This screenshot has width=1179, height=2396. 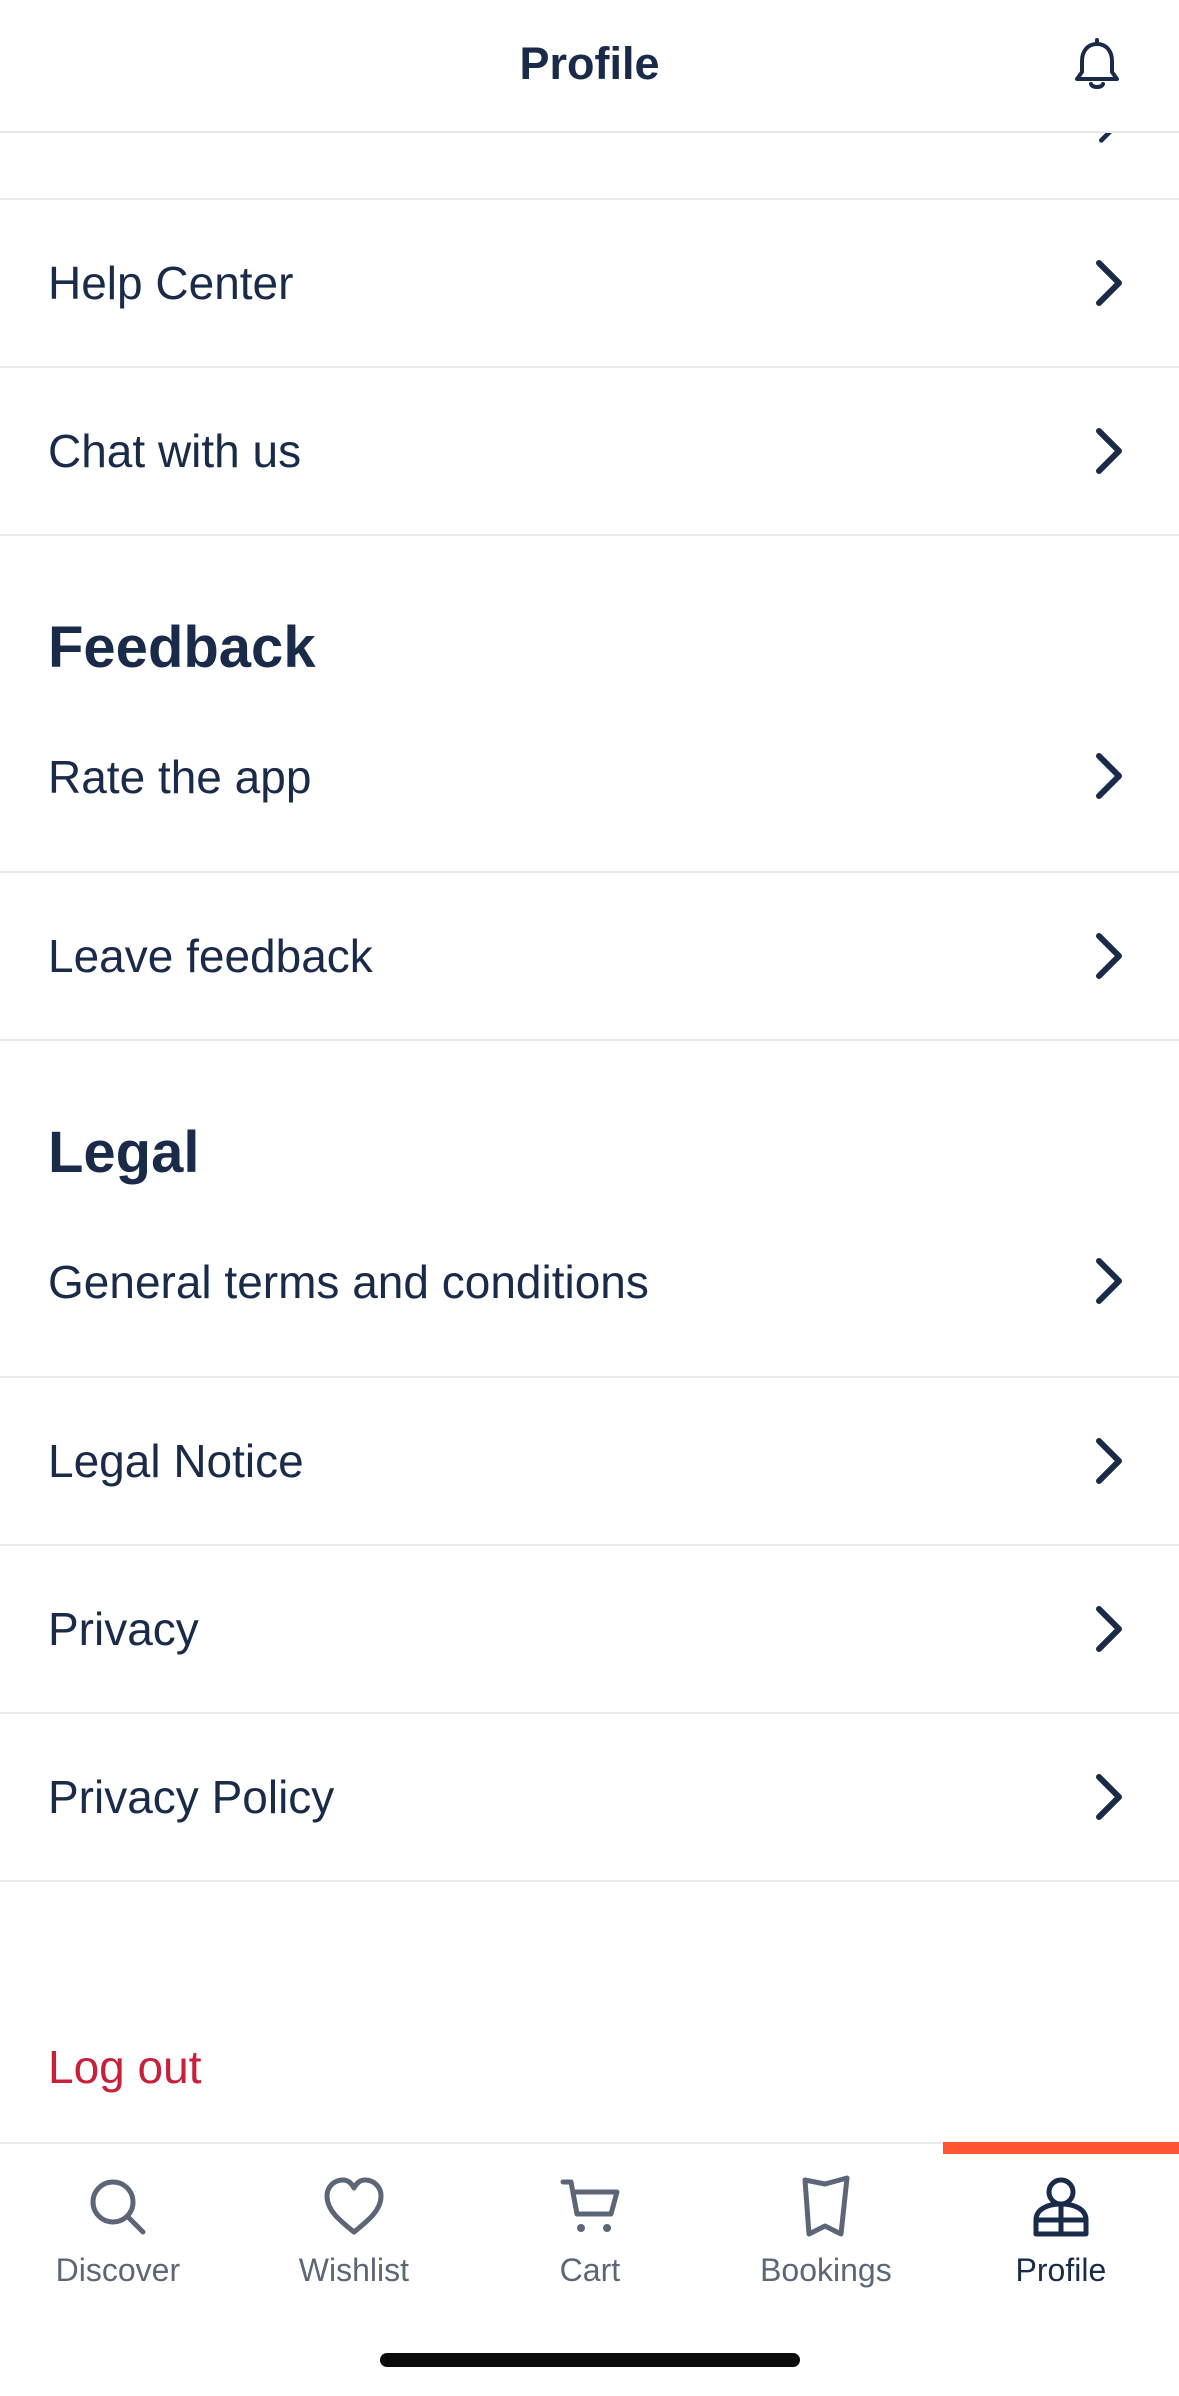 I want to click on section-title: Legal, so click(x=124, y=1152).